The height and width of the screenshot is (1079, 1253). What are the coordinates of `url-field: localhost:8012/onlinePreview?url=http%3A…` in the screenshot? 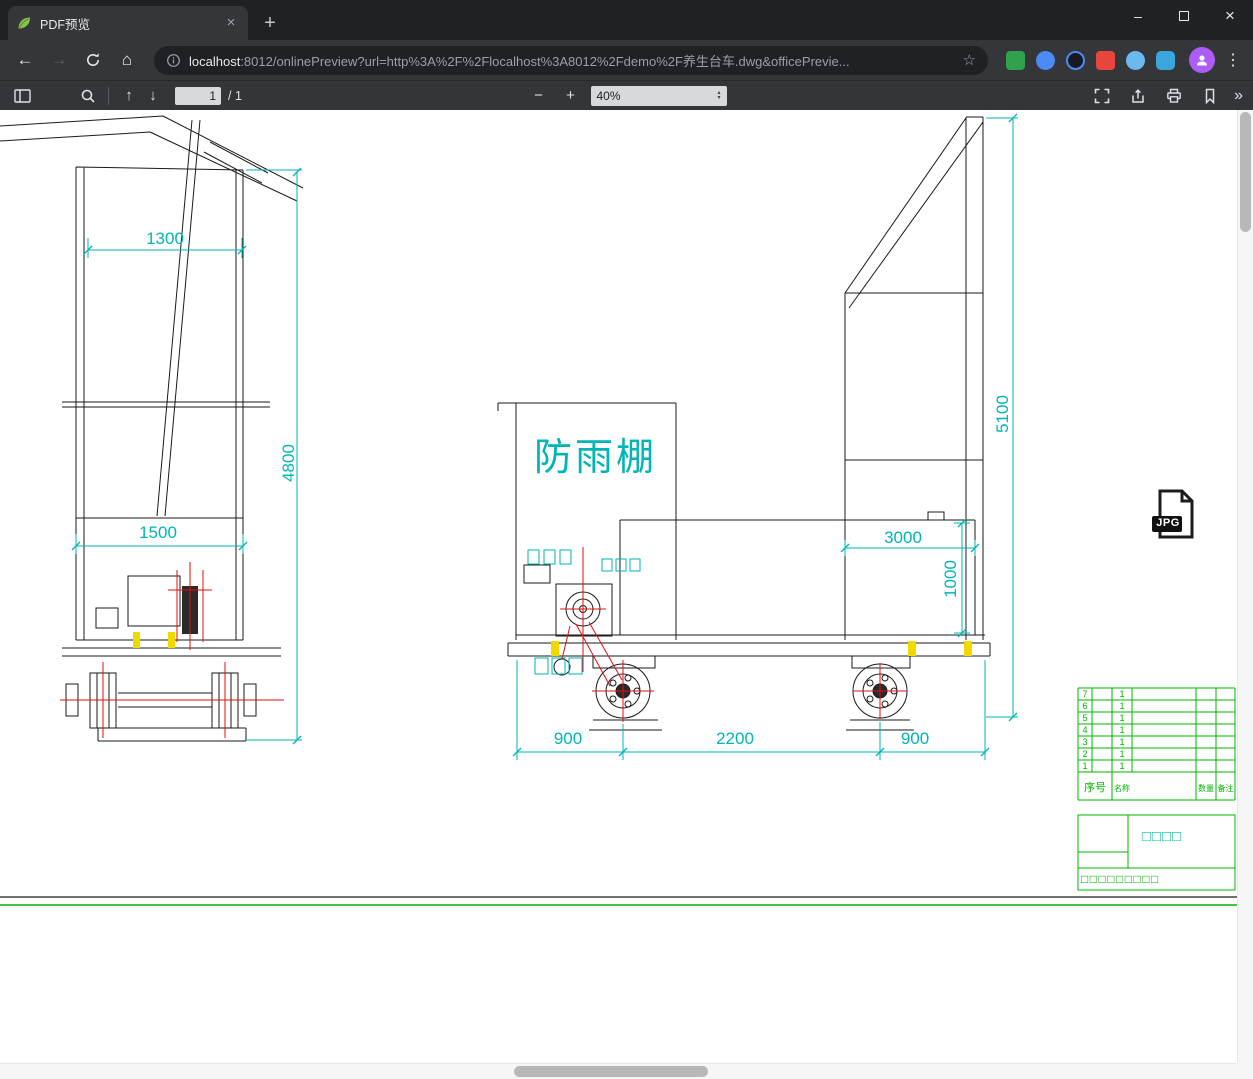 It's located at (571, 60).